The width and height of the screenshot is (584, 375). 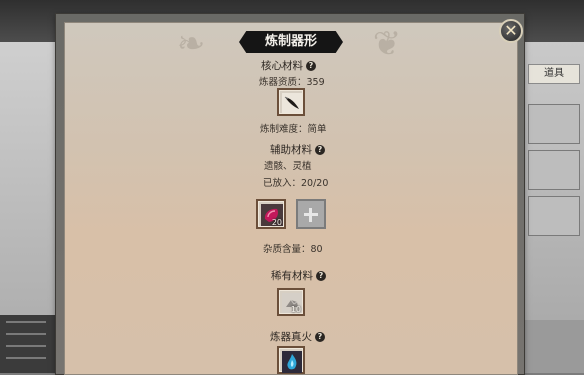 What do you see at coordinates (291, 42) in the screenshot?
I see `dialog-title: 炼制器形` at bounding box center [291, 42].